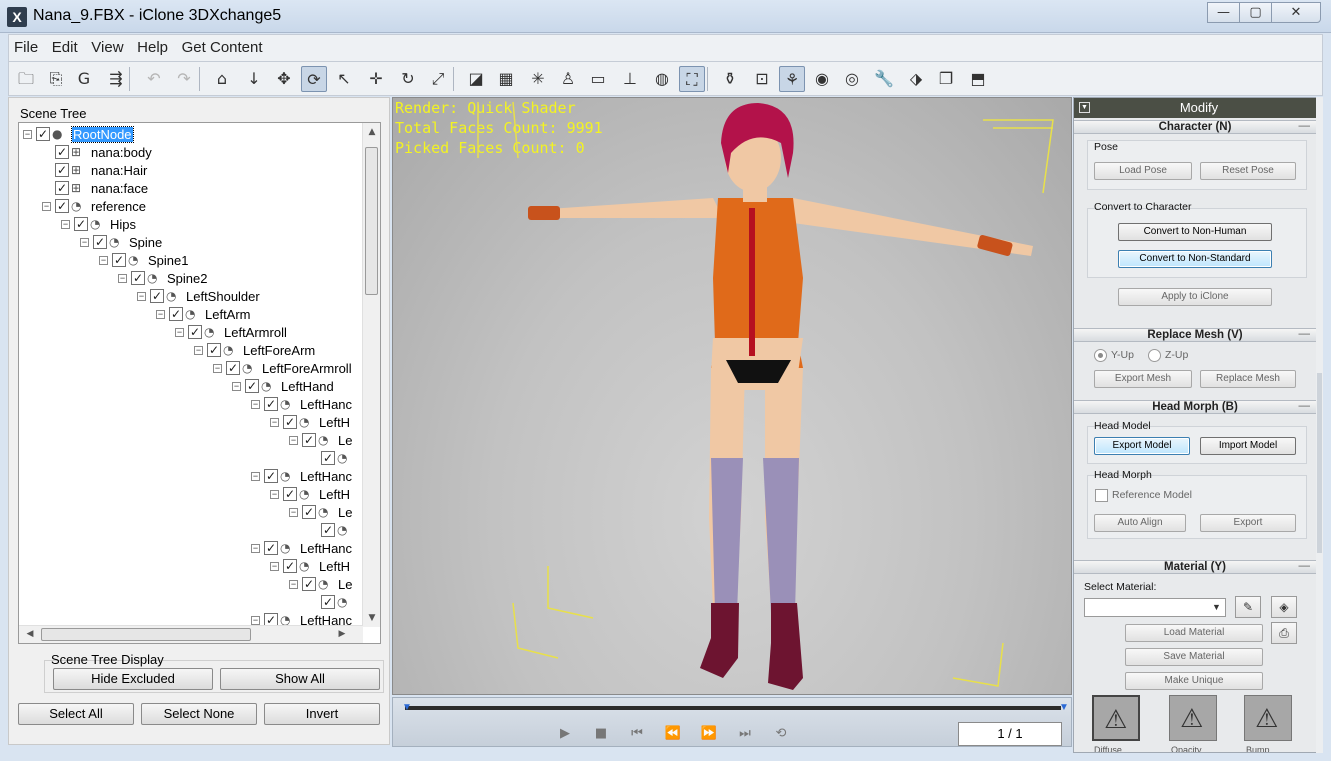  Describe the element at coordinates (254, 79) in the screenshot. I see `drop-down-icon: ↓` at that location.